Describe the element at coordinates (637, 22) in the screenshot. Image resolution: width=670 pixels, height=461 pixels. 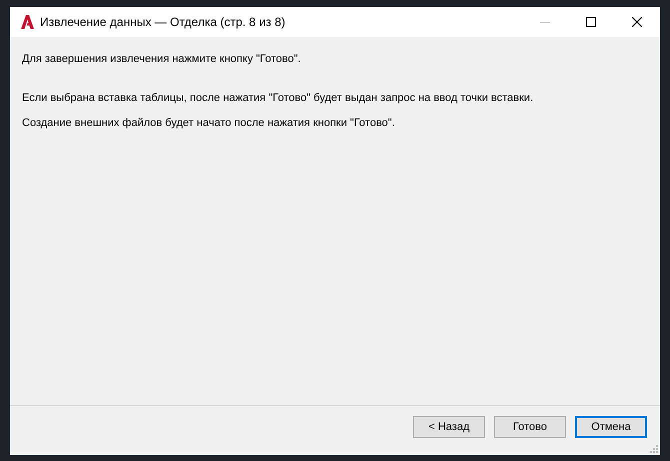
I see `close-icon` at that location.